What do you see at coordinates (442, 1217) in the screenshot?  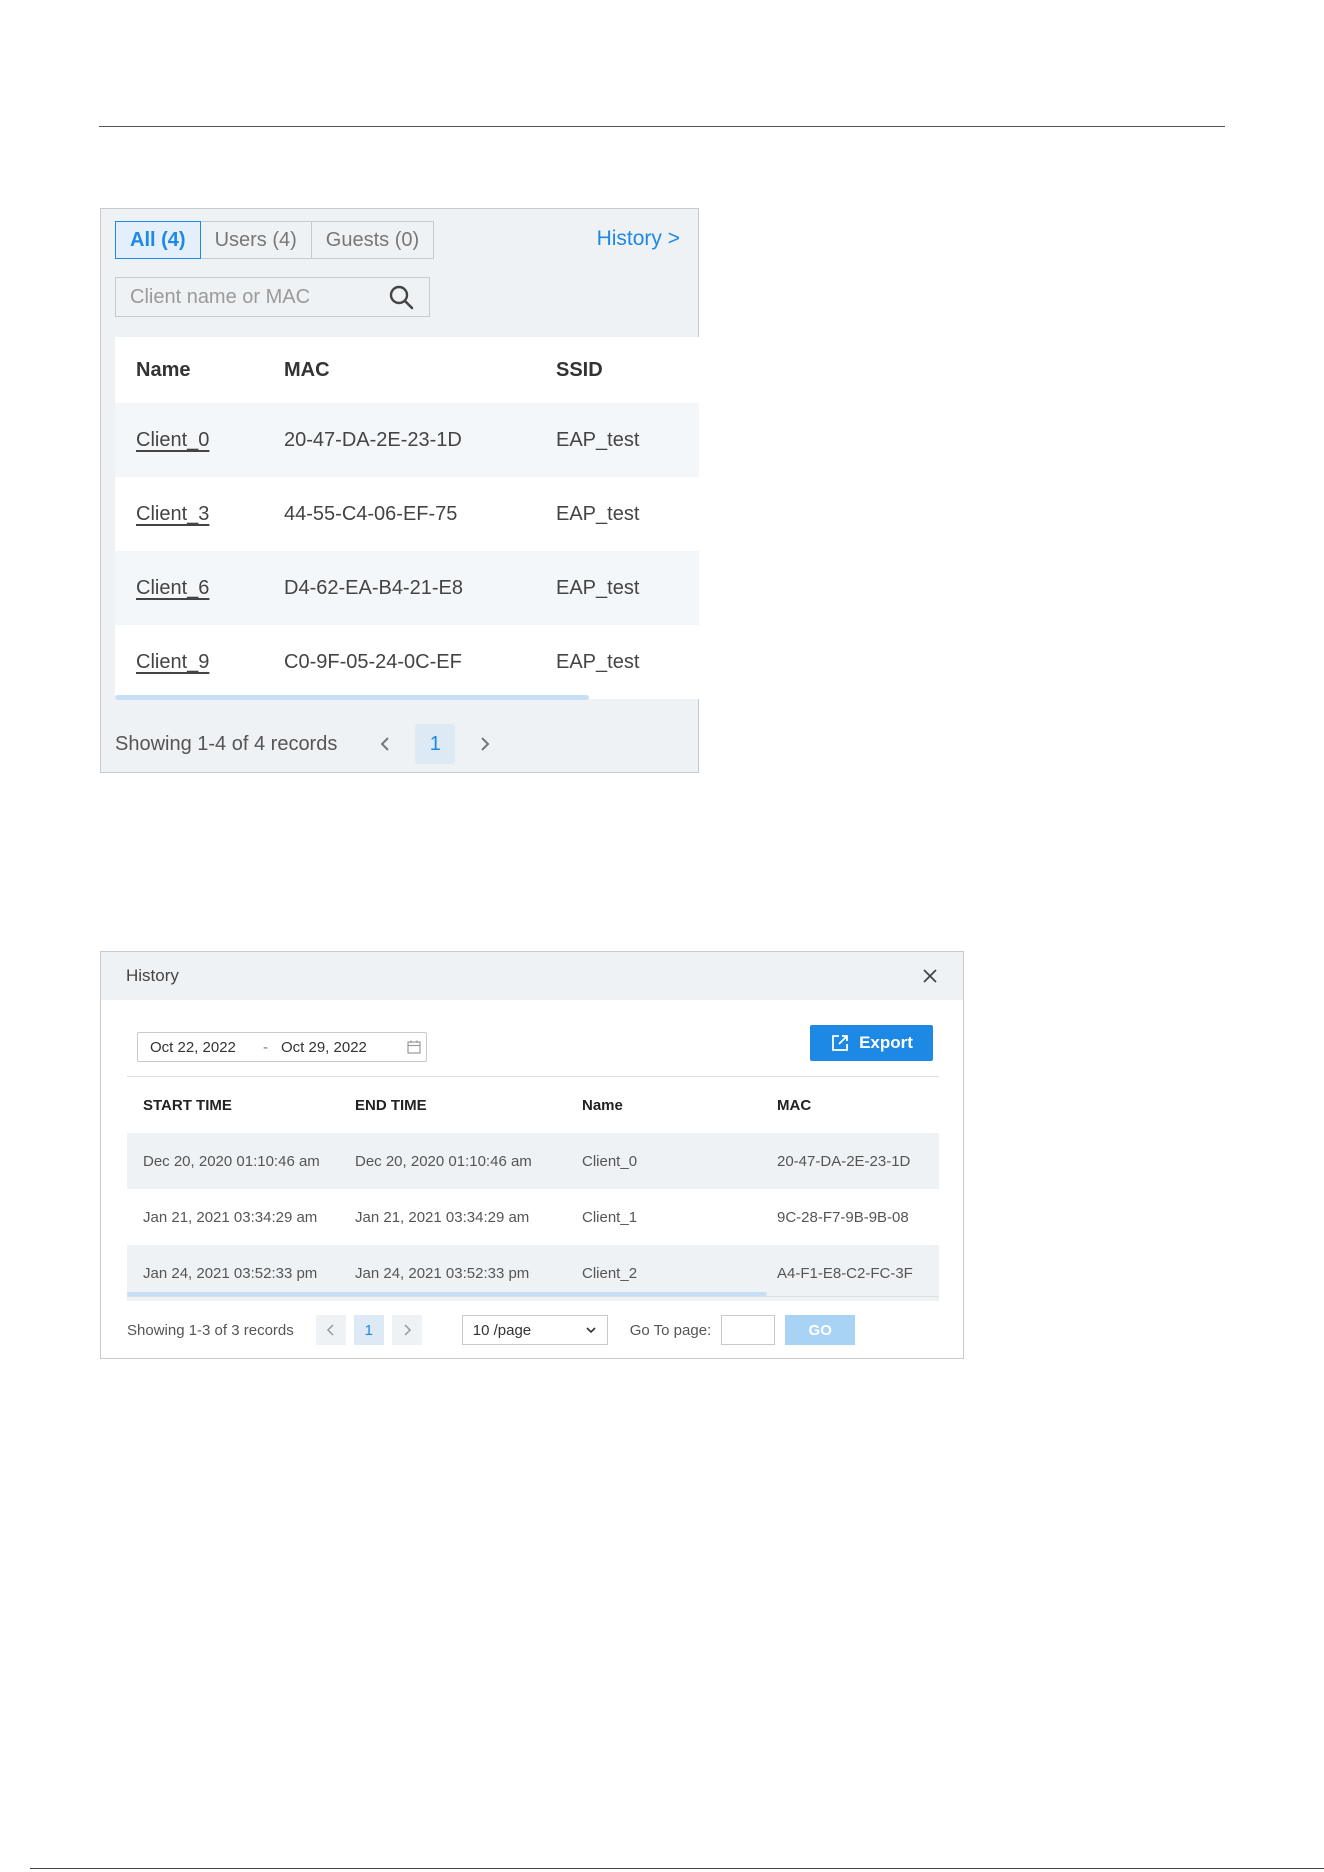 I see `end-time-cell: Jan 21, 2021 03:34:29 am` at bounding box center [442, 1217].